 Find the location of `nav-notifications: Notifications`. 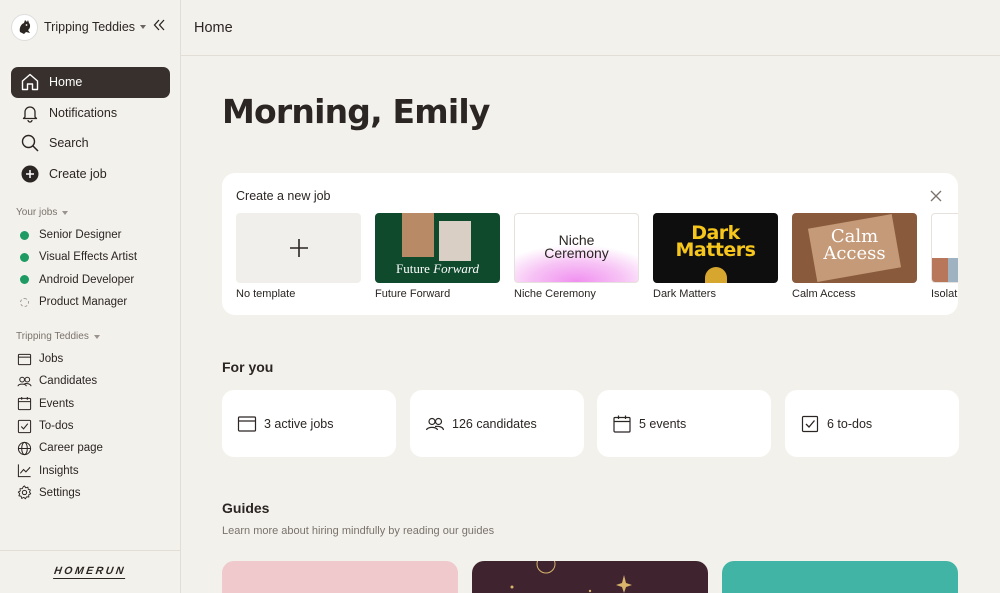

nav-notifications: Notifications is located at coordinates (90, 113).